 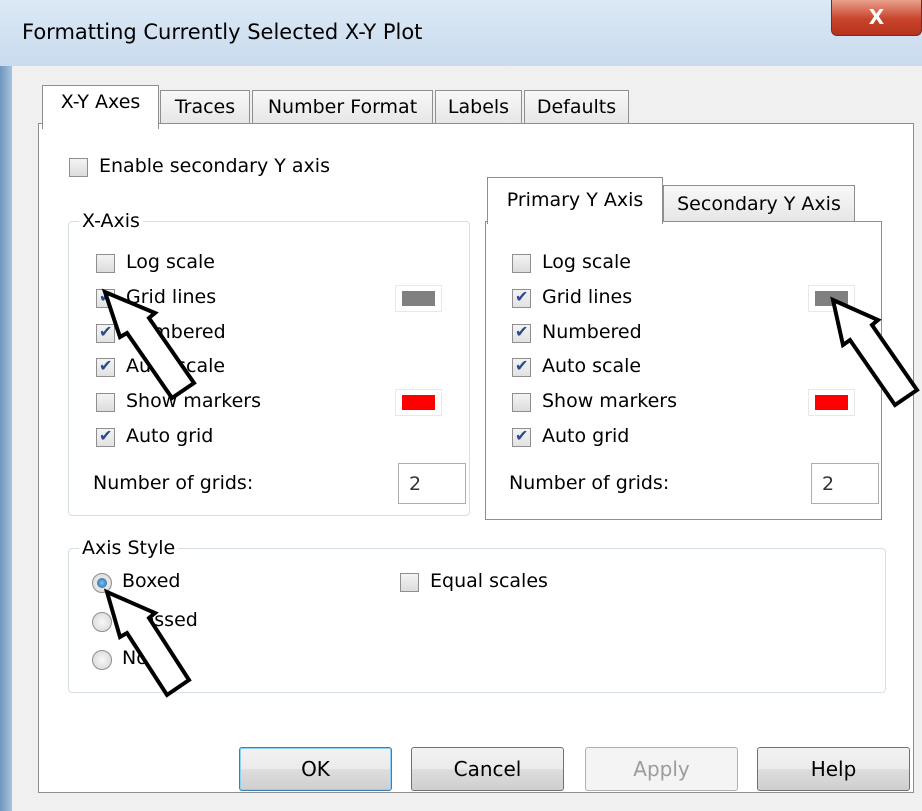 What do you see at coordinates (875, 352) in the screenshot?
I see `arrow-icon-y-grid` at bounding box center [875, 352].